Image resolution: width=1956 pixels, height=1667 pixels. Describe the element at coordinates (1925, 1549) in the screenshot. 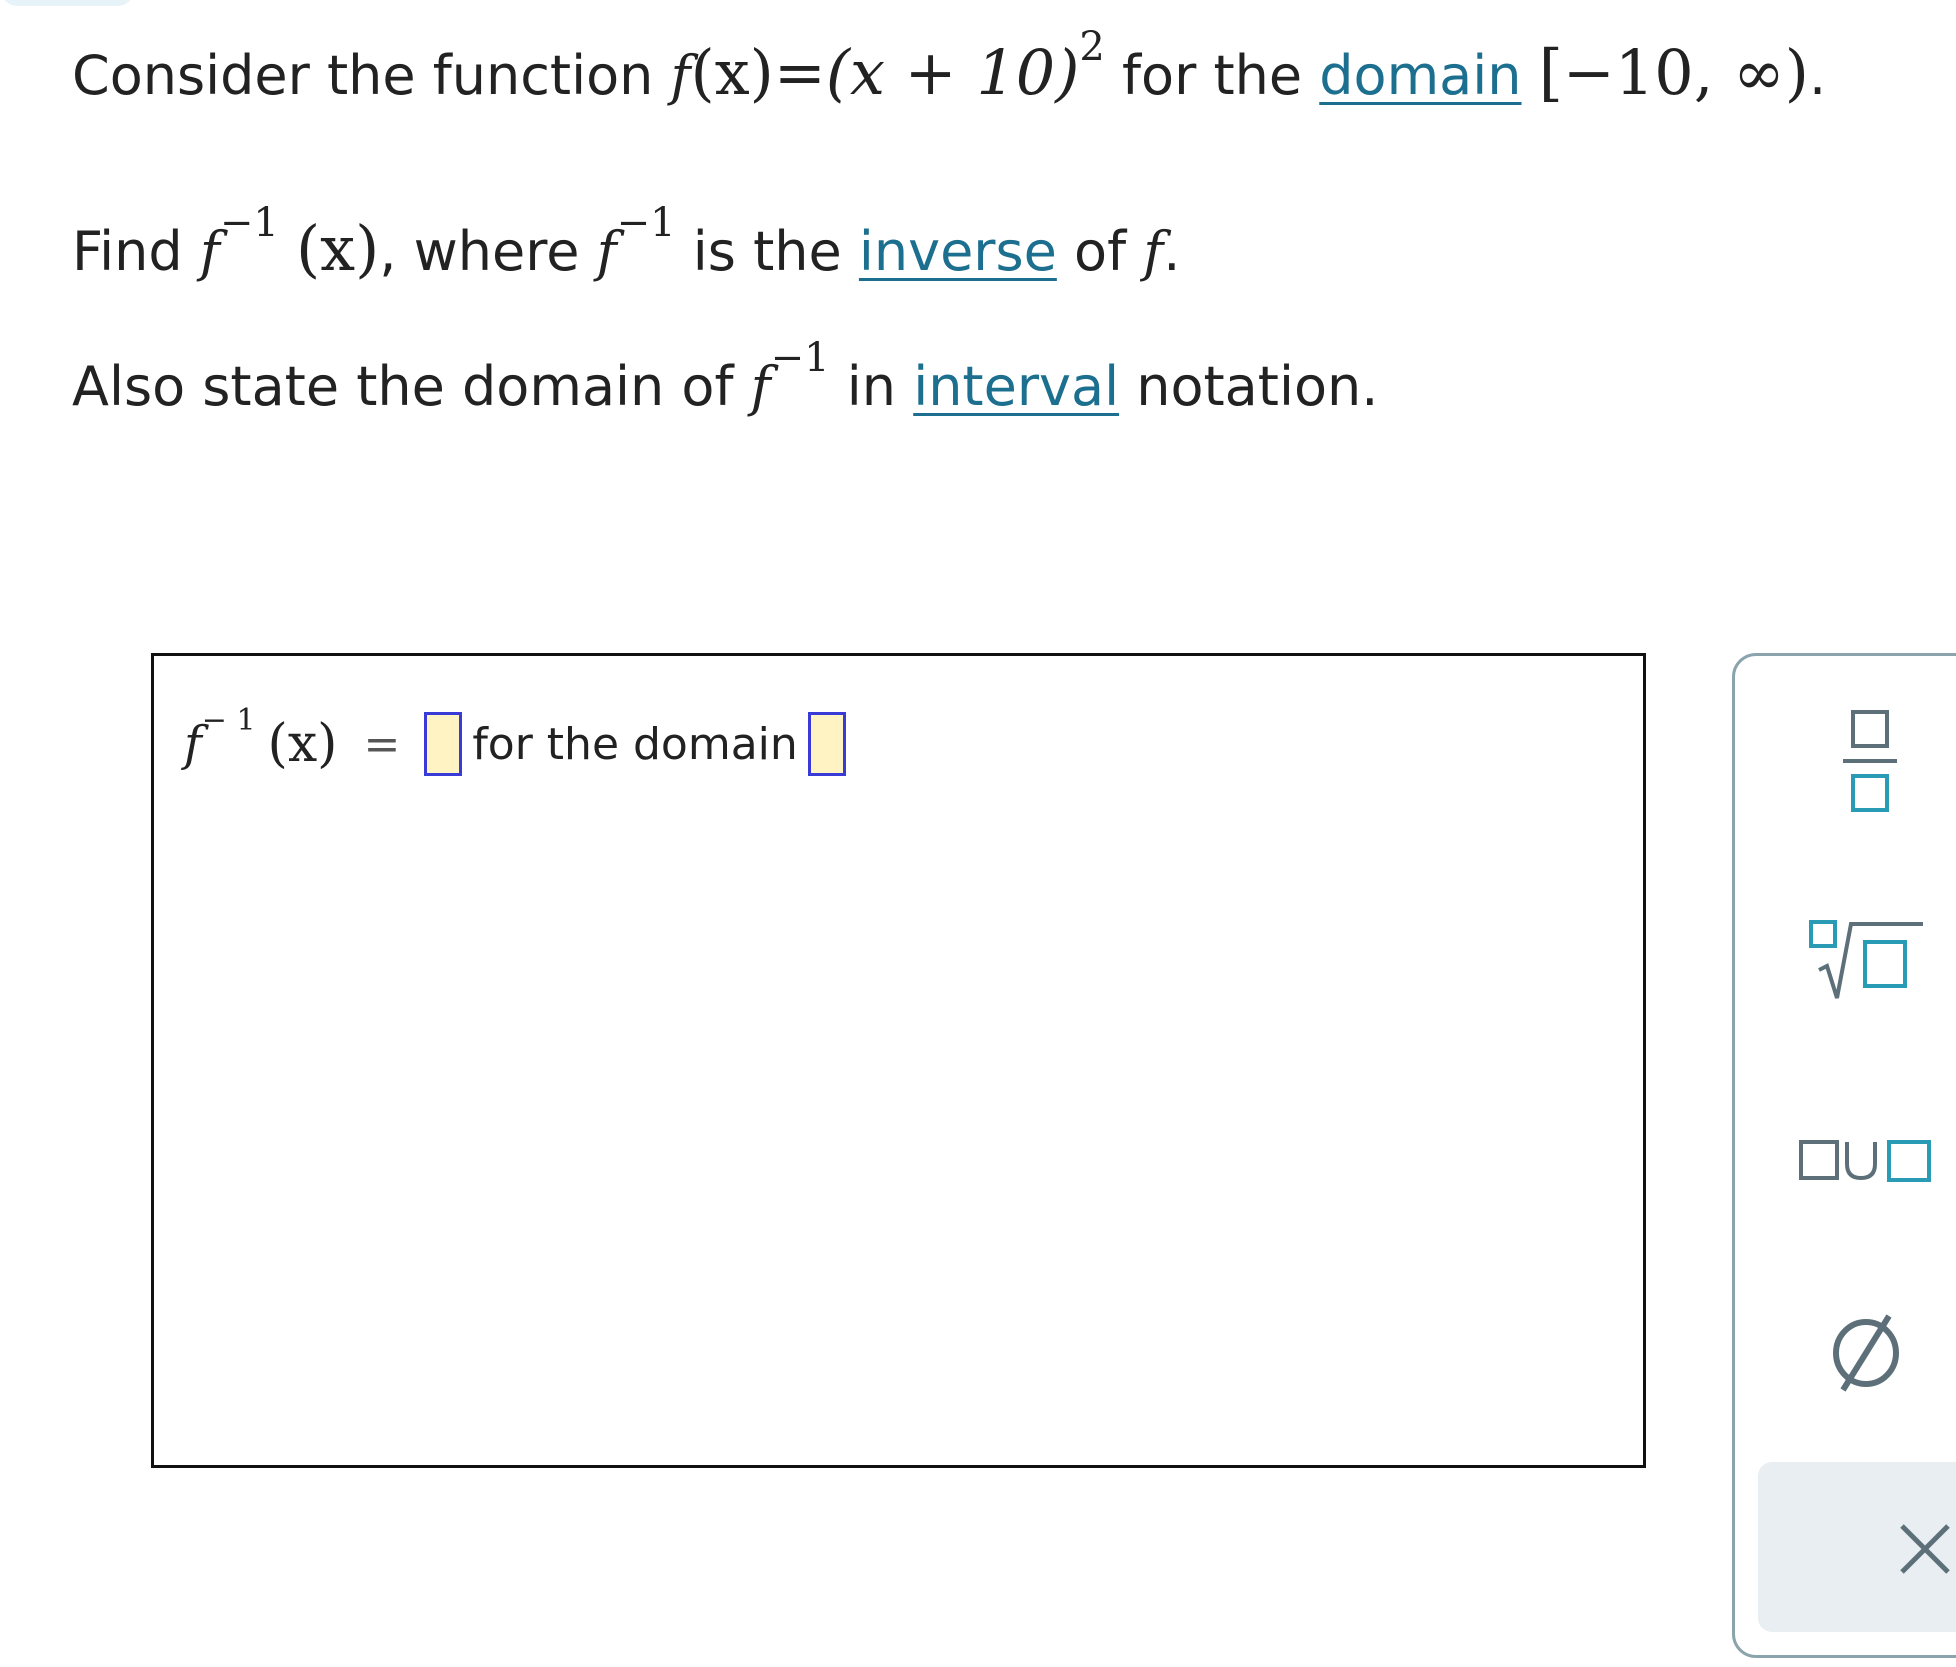

I see `close-icon` at that location.